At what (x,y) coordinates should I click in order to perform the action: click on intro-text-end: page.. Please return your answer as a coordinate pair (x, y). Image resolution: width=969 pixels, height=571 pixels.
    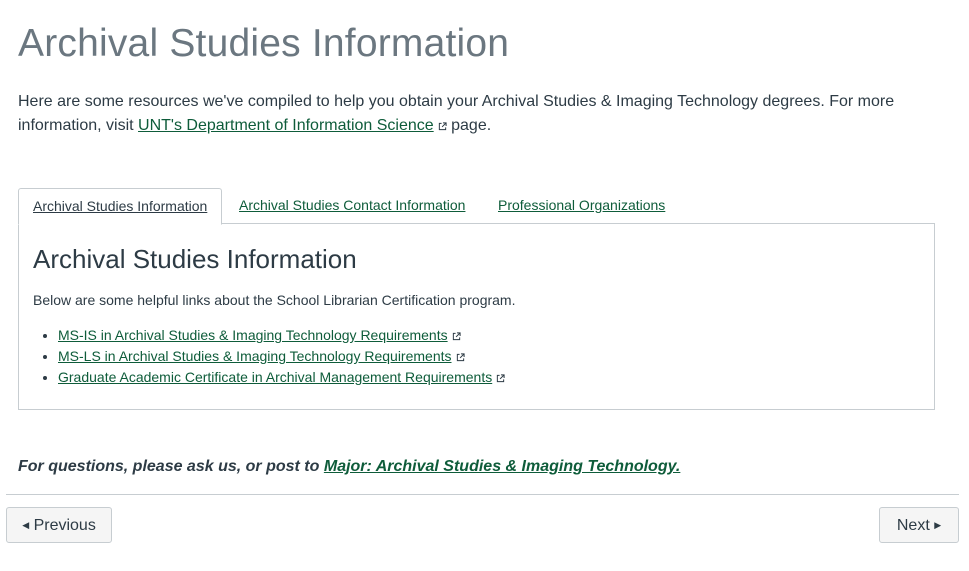
    Looking at the image, I should click on (471, 125).